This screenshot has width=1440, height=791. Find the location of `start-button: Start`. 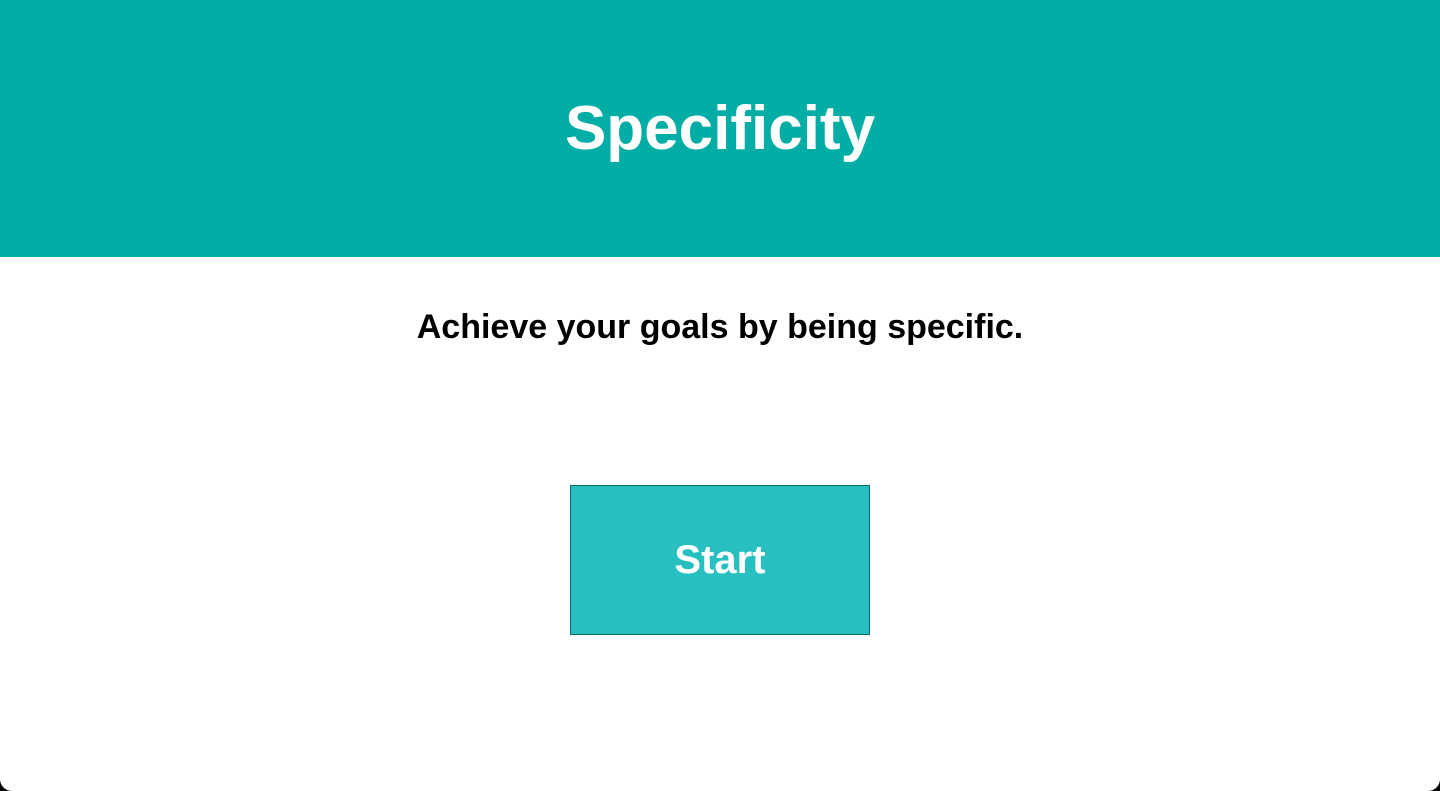

start-button: Start is located at coordinates (720, 560).